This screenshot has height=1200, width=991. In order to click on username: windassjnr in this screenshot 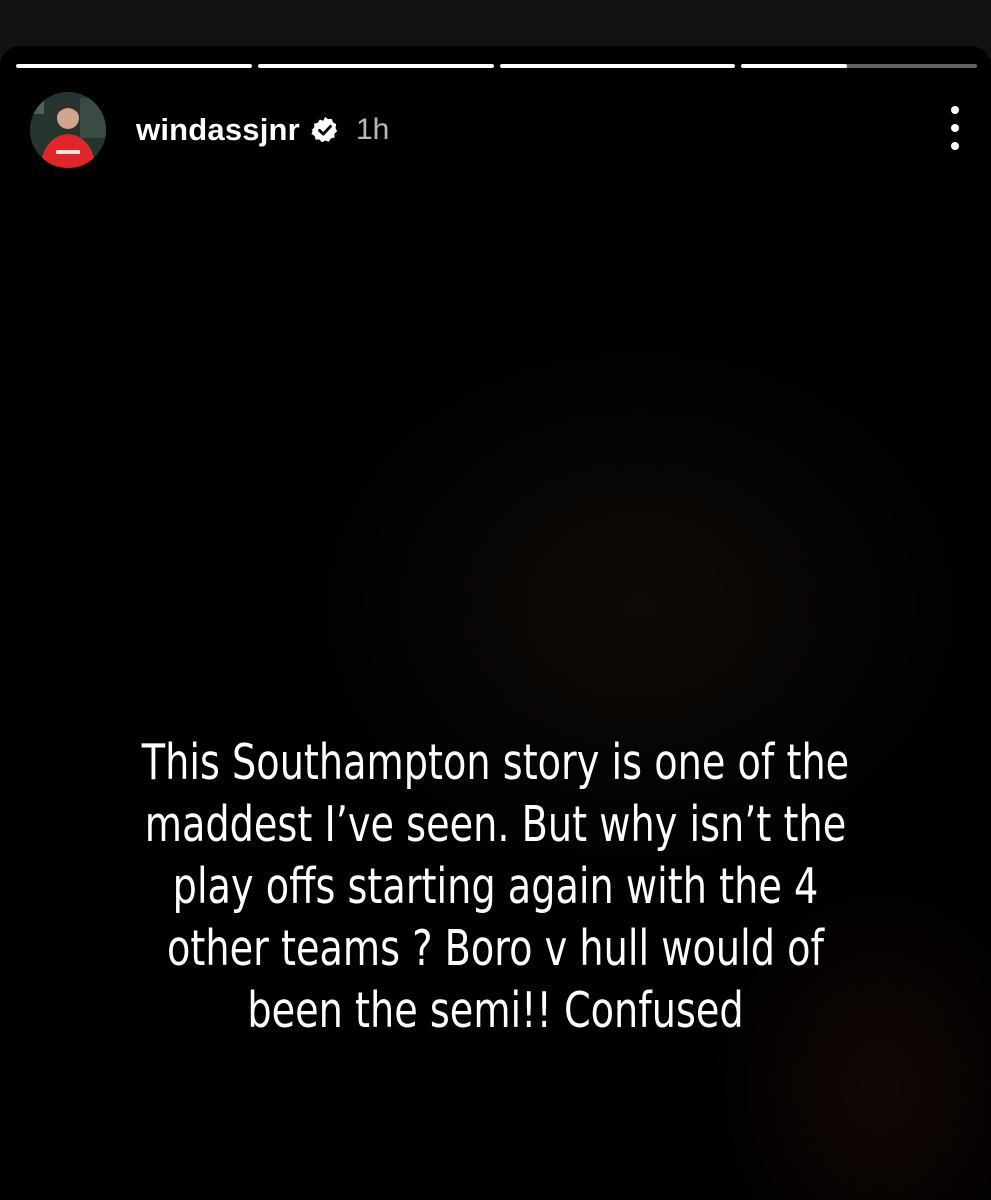, I will do `click(218, 130)`.